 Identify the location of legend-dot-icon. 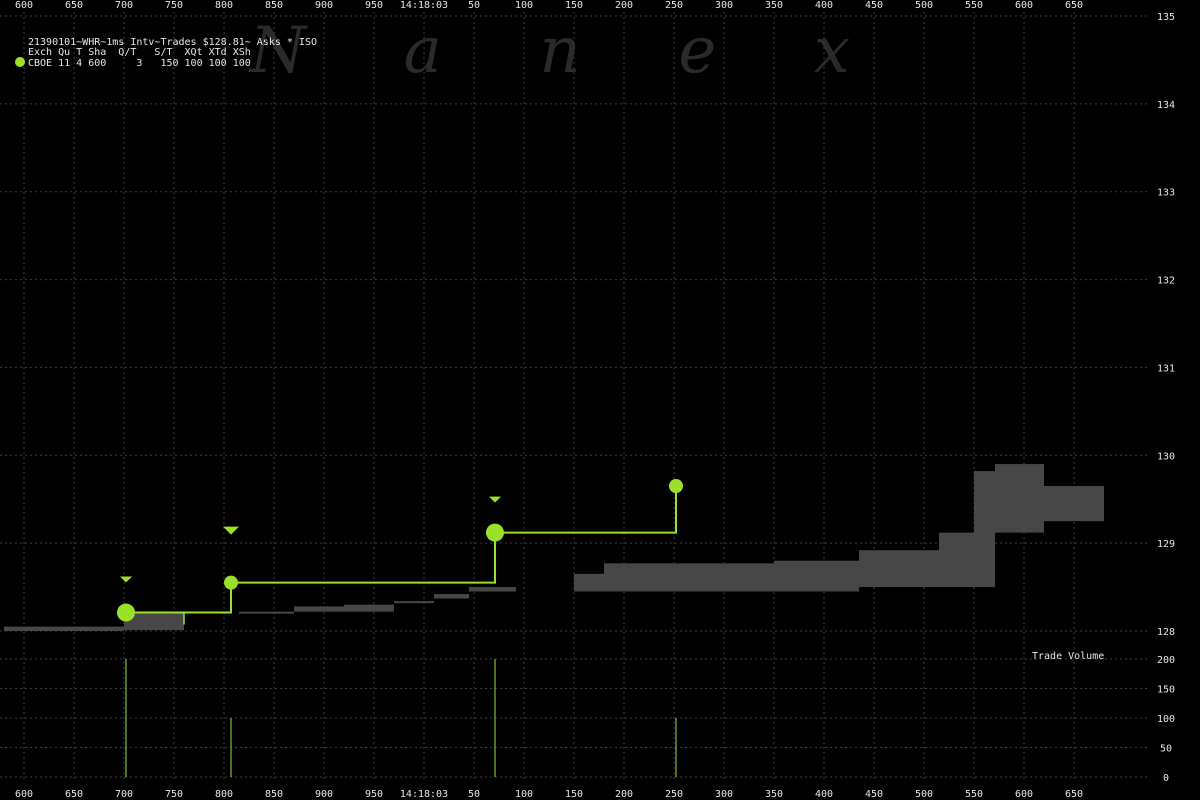
(20, 62).